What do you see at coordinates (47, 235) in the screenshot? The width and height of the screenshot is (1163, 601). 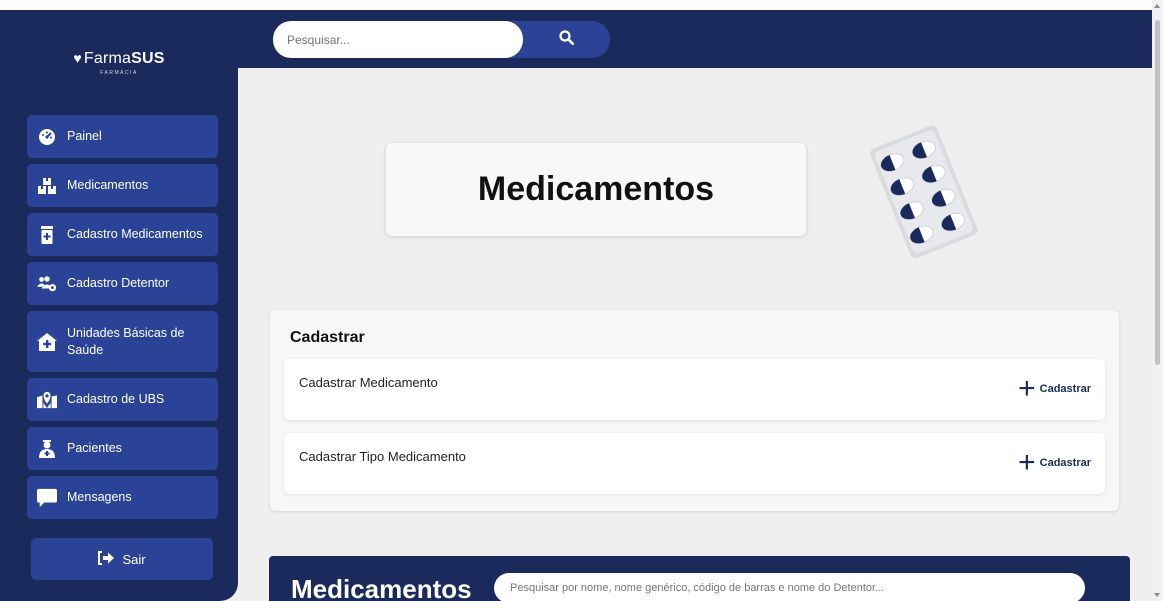 I see `medicine-bottle-icon` at bounding box center [47, 235].